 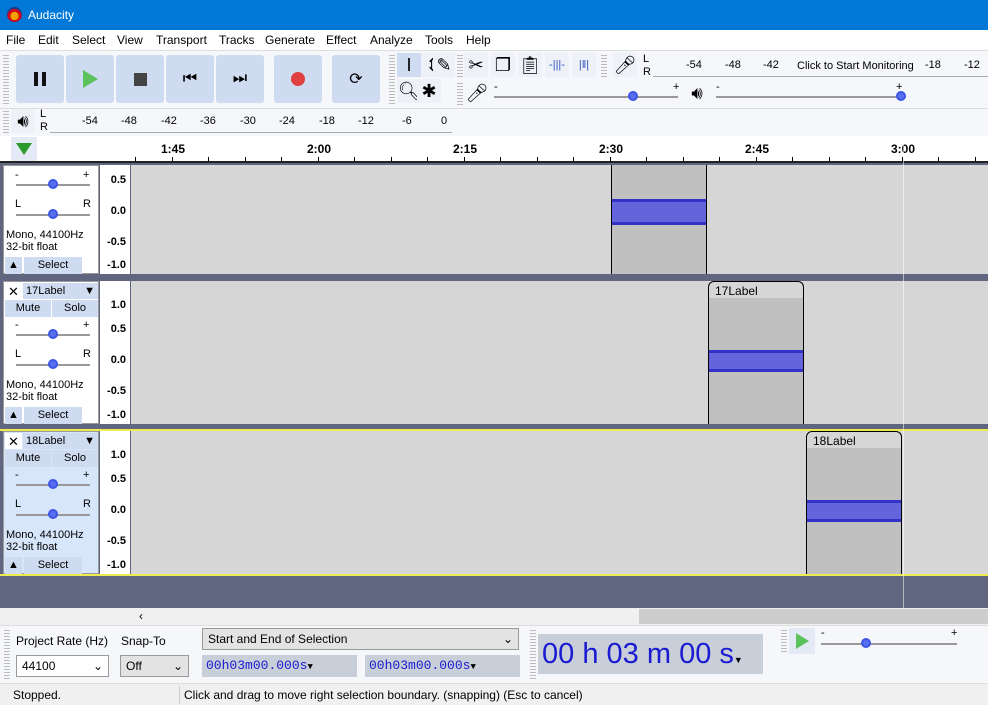 I want to click on record-volume-slider, so click(x=586, y=96).